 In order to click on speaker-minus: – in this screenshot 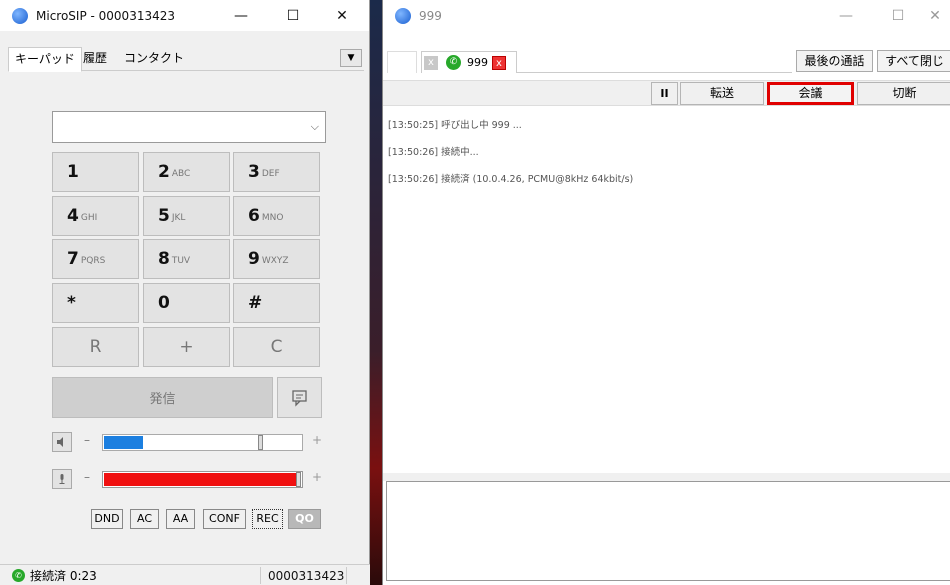, I will do `click(87, 440)`.